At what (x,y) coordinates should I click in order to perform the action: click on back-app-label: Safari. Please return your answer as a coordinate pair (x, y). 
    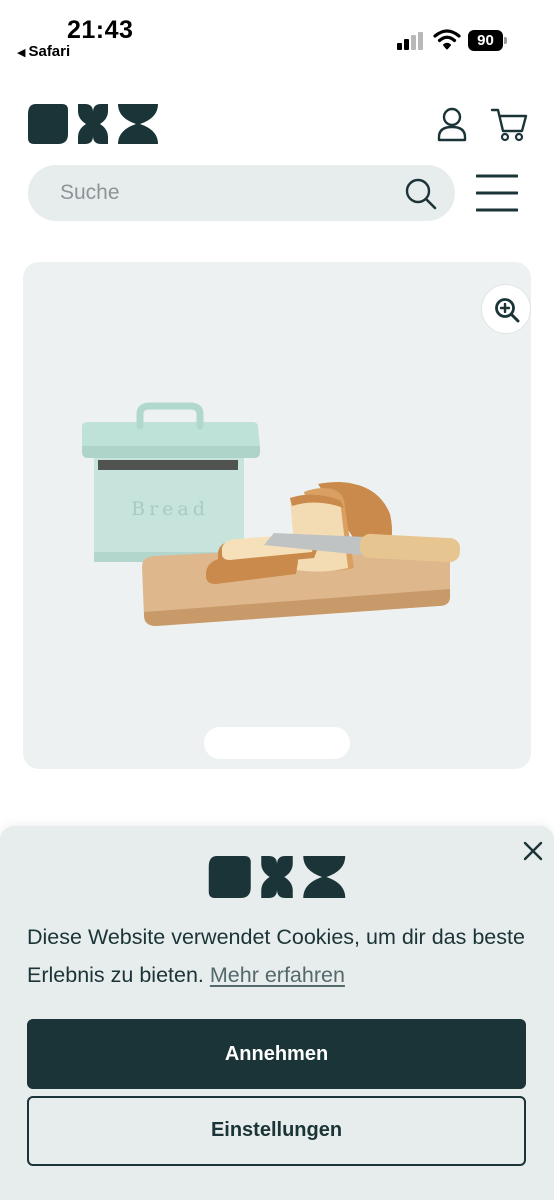
    Looking at the image, I should click on (49, 51).